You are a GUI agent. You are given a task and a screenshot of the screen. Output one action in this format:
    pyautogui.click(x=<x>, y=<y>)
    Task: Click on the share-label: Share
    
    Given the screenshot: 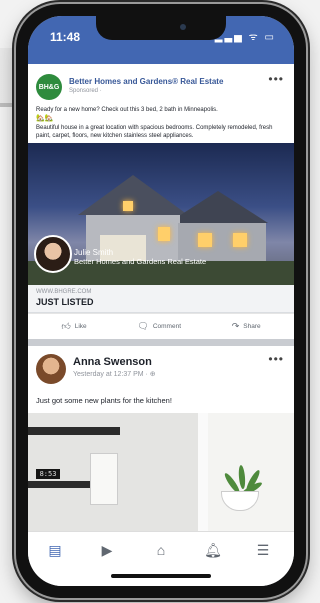 What is the action you would take?
    pyautogui.click(x=252, y=326)
    